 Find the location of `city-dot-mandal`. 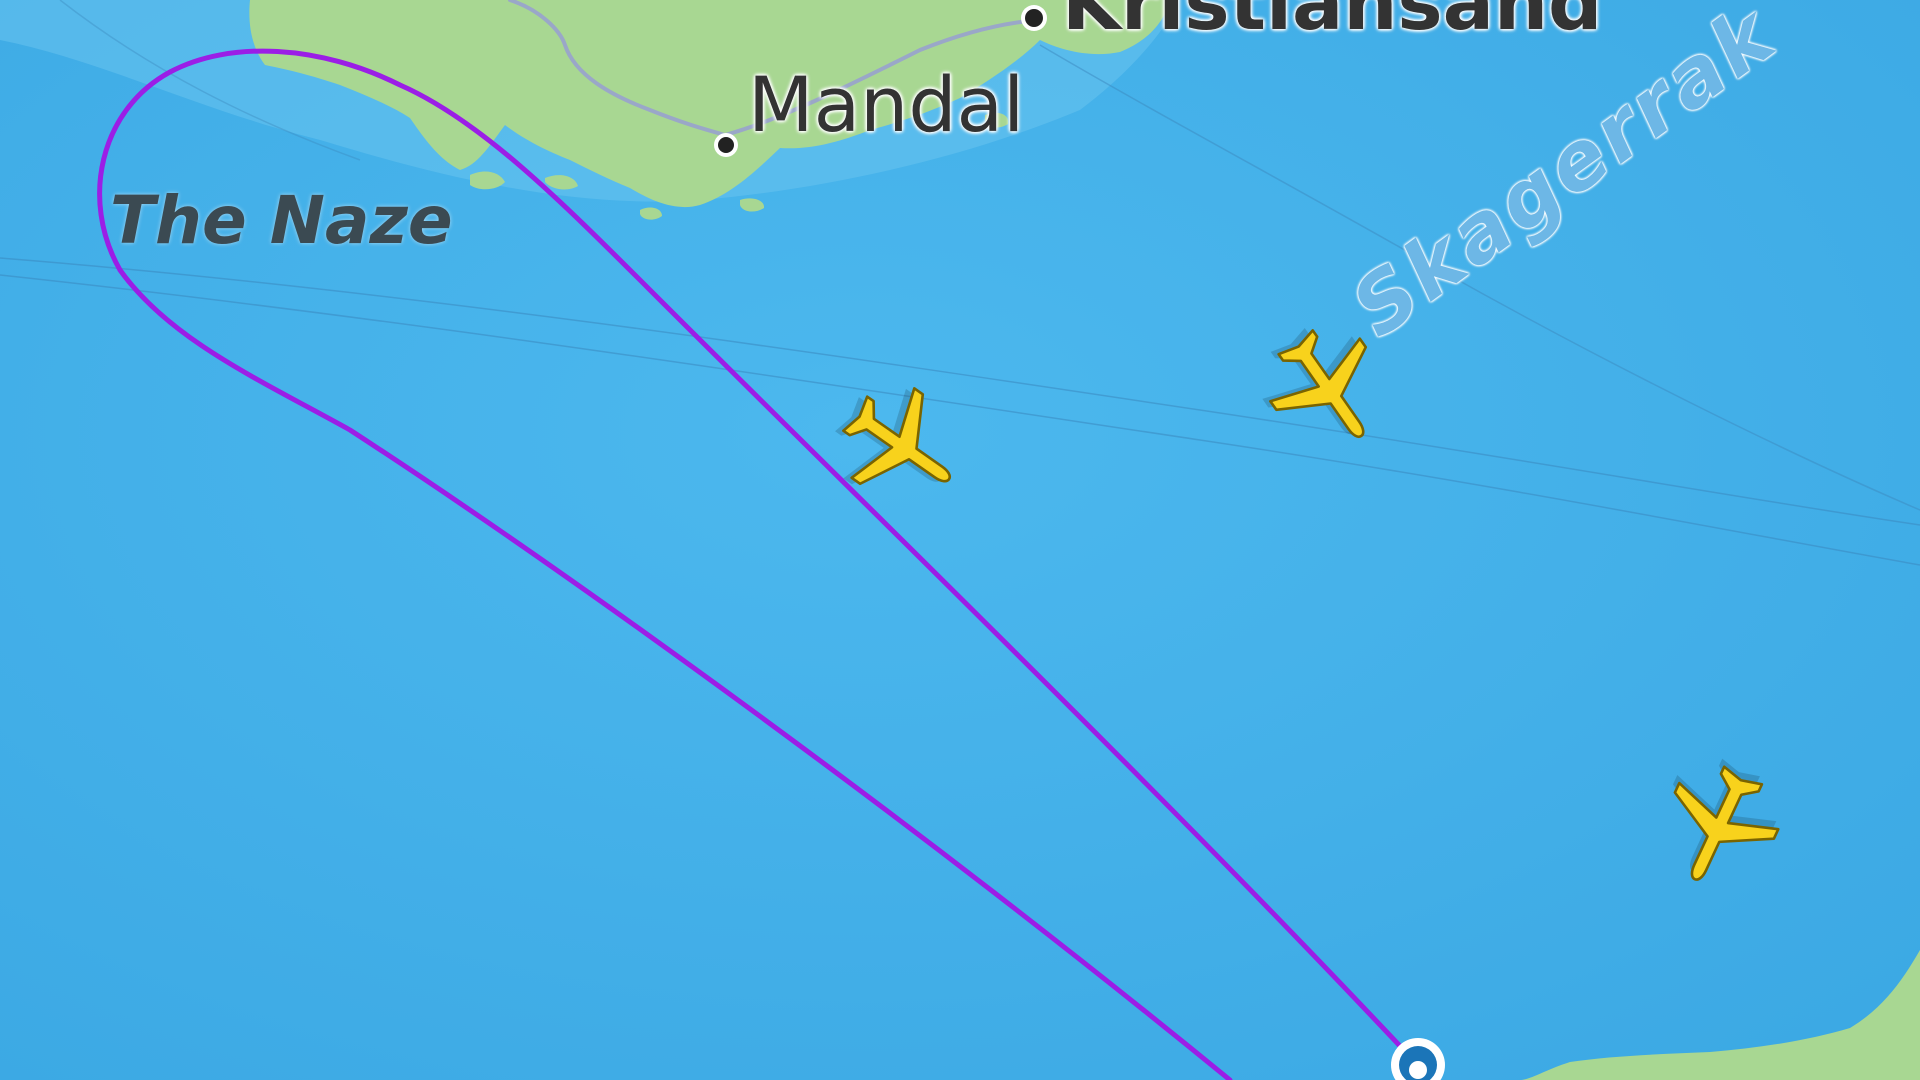

city-dot-mandal is located at coordinates (726, 145).